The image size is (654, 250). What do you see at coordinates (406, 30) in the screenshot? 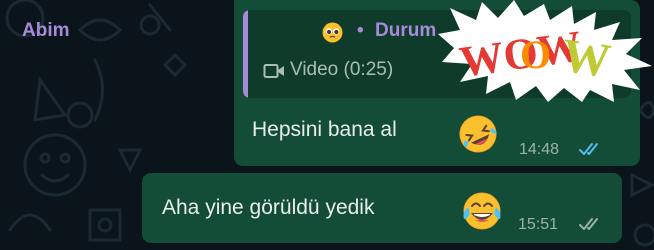
I see `quoted-status-label: Durum` at bounding box center [406, 30].